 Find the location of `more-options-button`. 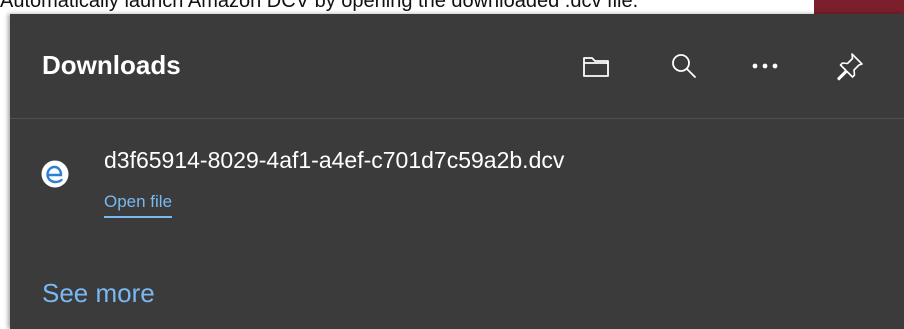

more-options-button is located at coordinates (765, 66).